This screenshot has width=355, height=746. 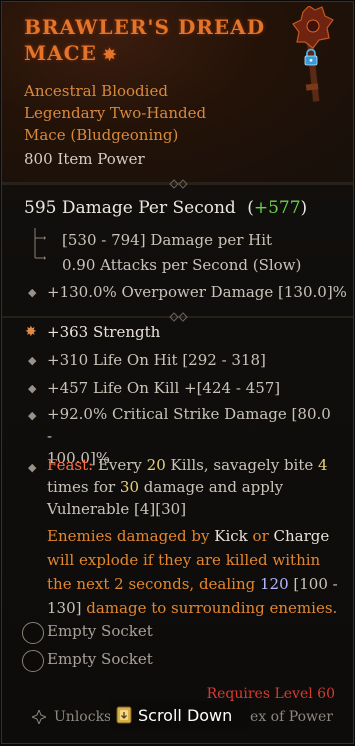 What do you see at coordinates (301, 536) in the screenshot?
I see `aspect-skill-charge: Charge` at bounding box center [301, 536].